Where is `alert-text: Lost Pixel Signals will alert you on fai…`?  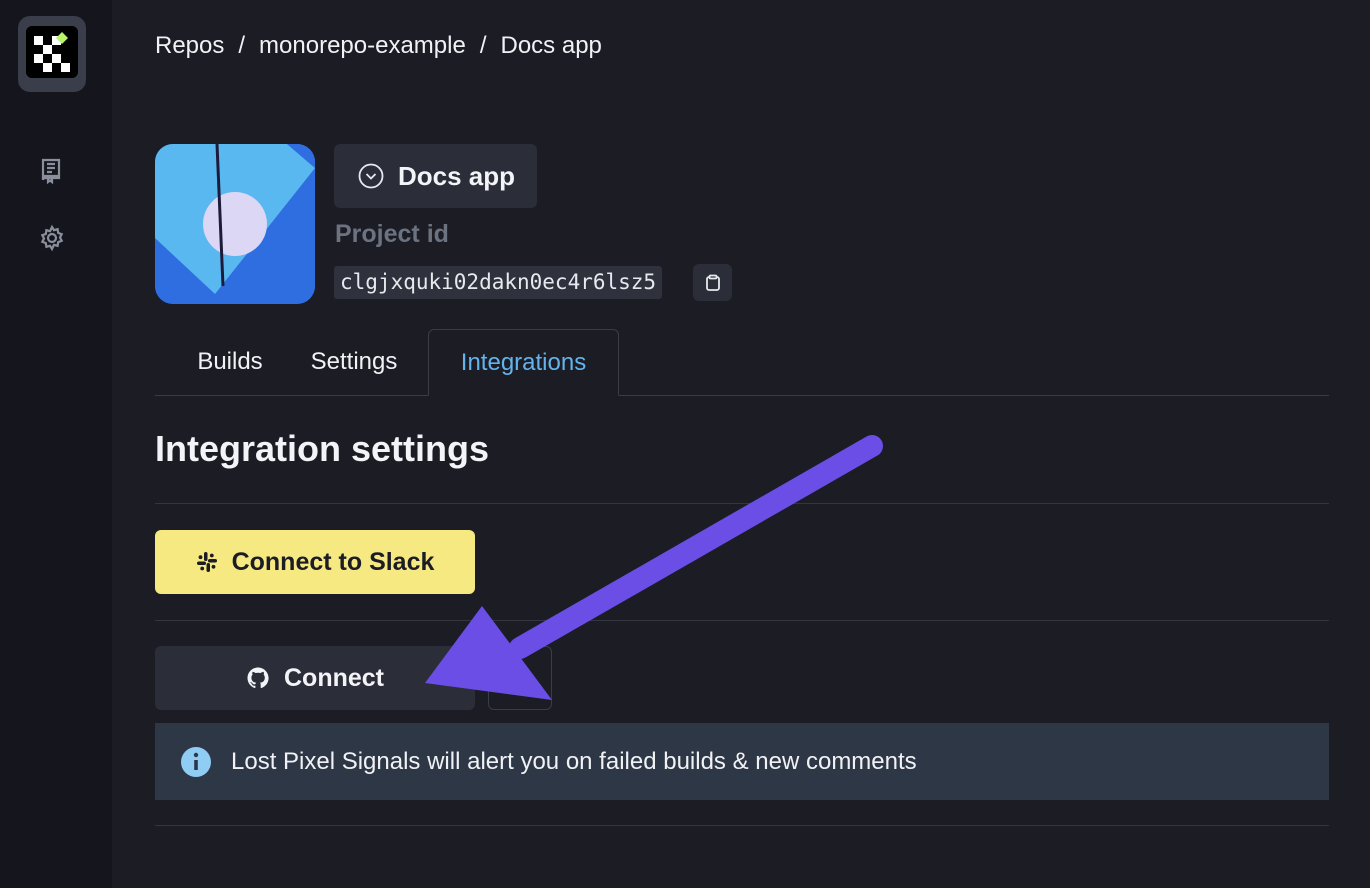 alert-text: Lost Pixel Signals will alert you on fai… is located at coordinates (574, 761).